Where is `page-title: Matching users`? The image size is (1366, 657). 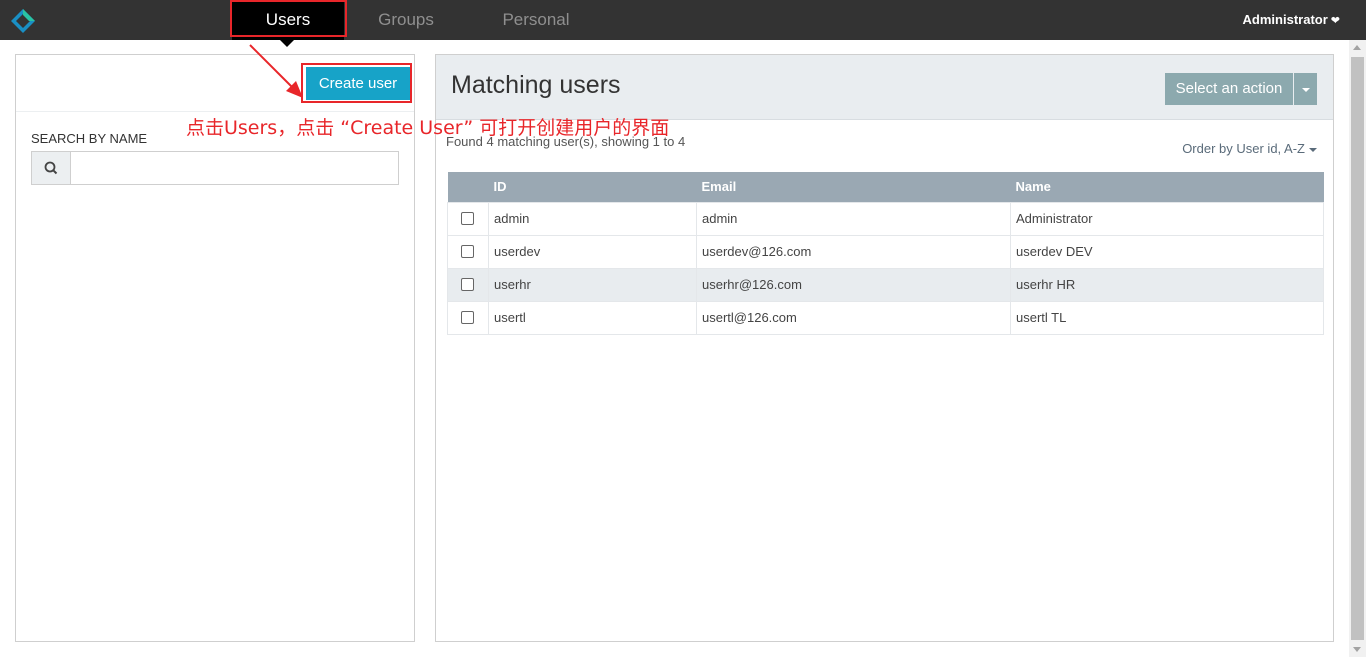 page-title: Matching users is located at coordinates (536, 85).